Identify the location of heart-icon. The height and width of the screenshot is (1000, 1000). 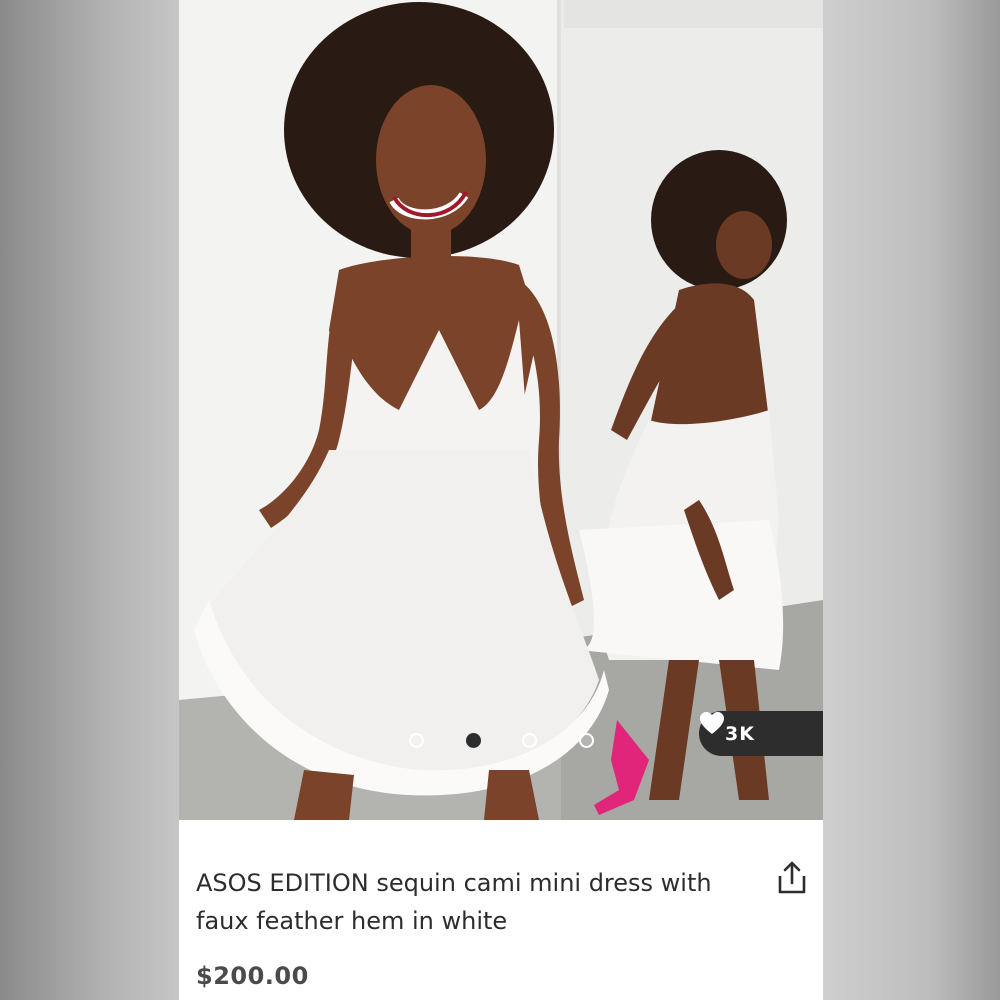
(747, 729).